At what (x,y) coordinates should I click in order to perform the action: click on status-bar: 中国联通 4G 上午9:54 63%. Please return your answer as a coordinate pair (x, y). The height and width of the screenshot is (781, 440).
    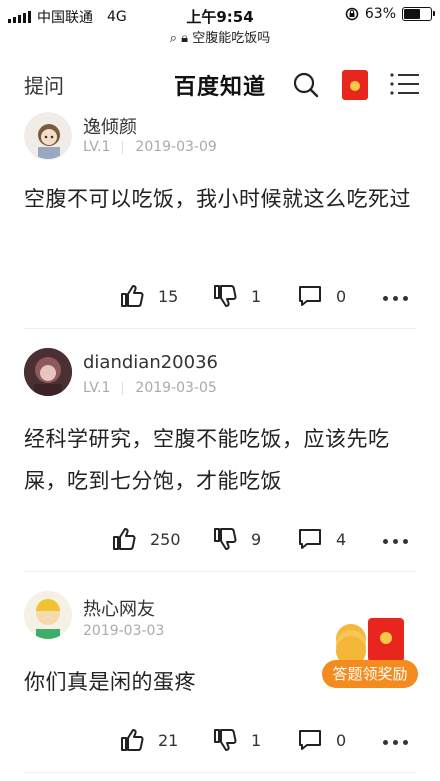
    Looking at the image, I should click on (220, 15).